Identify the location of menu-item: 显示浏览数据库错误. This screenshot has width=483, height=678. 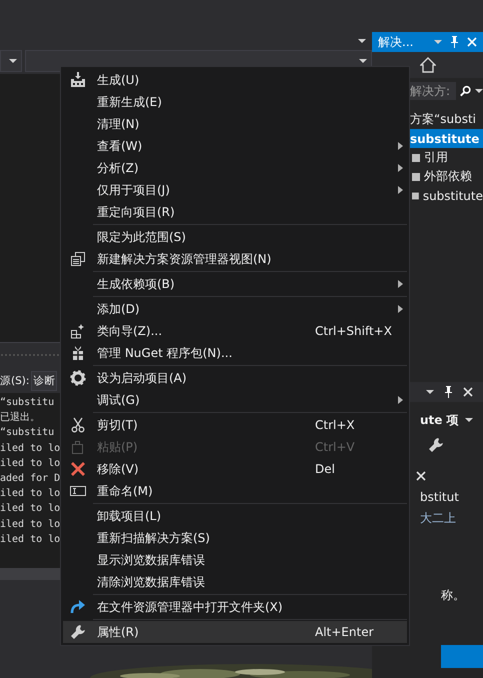
(235, 560).